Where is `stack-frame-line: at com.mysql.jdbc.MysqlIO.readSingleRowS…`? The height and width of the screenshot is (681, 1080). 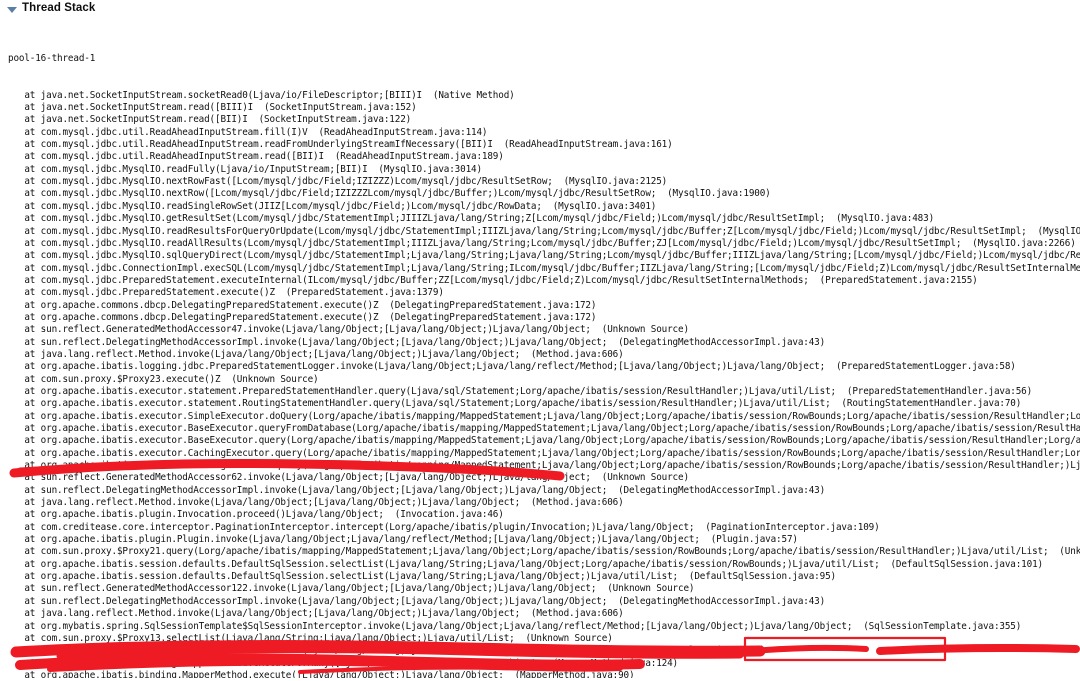 stack-frame-line: at com.mysql.jdbc.MysqlIO.readSingleRowS… is located at coordinates (332, 206).